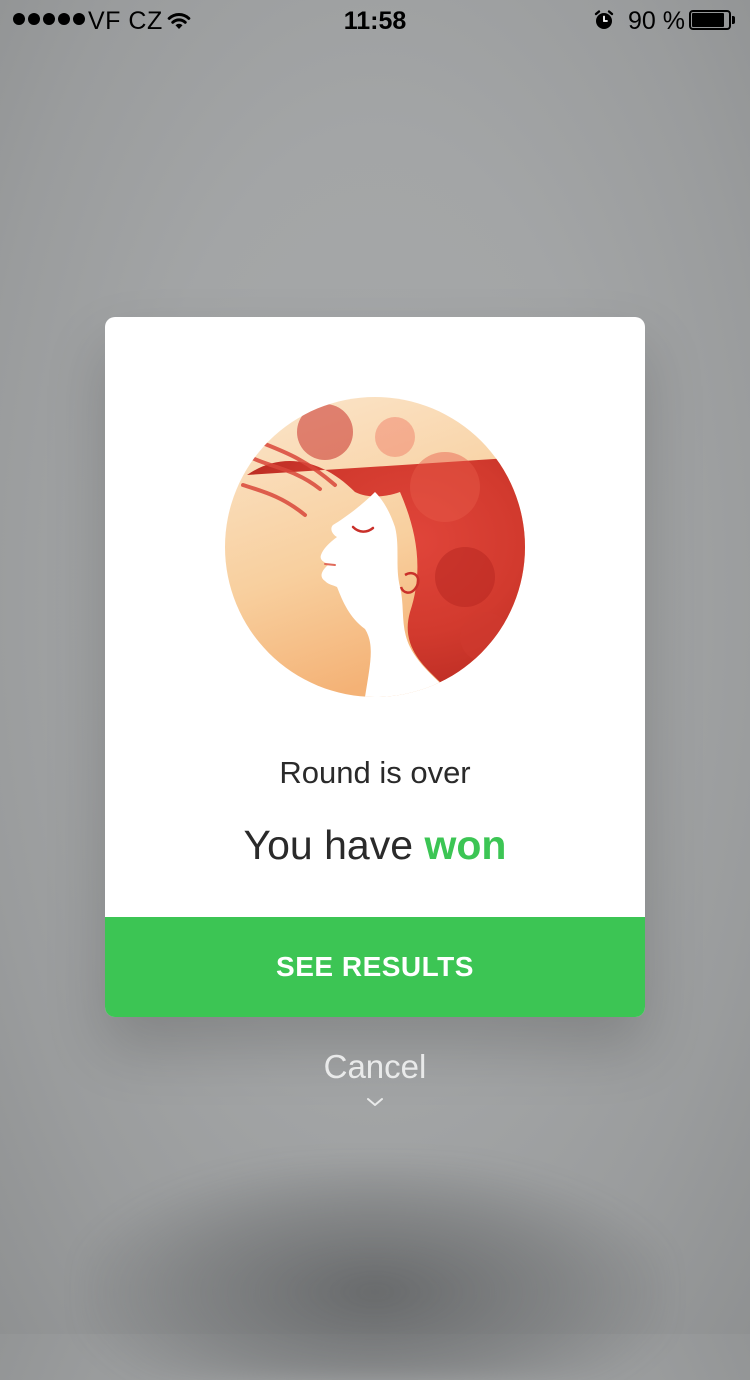 This screenshot has width=750, height=1380. Describe the element at coordinates (465, 845) in the screenshot. I see `dialog-title-result: won` at that location.